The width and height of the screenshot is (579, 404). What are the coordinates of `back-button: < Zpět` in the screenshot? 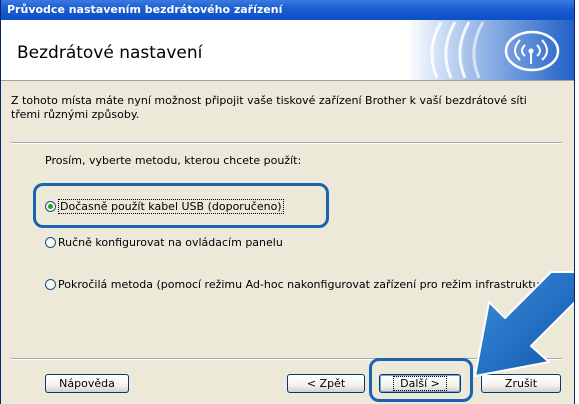 It's located at (326, 383).